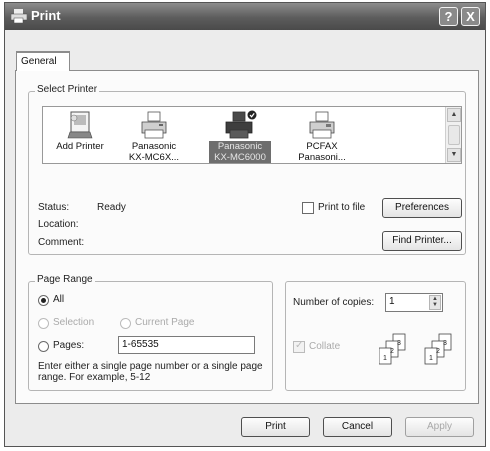  I want to click on current-page-label: Current Page, so click(164, 322).